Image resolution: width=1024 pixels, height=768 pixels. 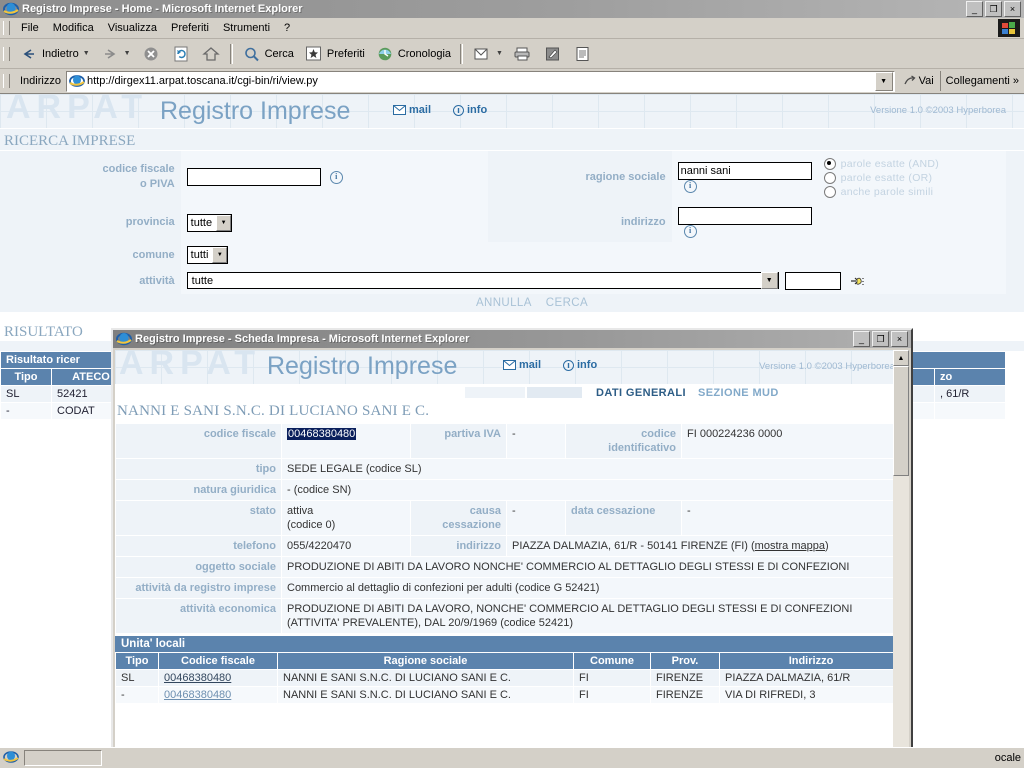 I want to click on home-button, so click(x=211, y=54).